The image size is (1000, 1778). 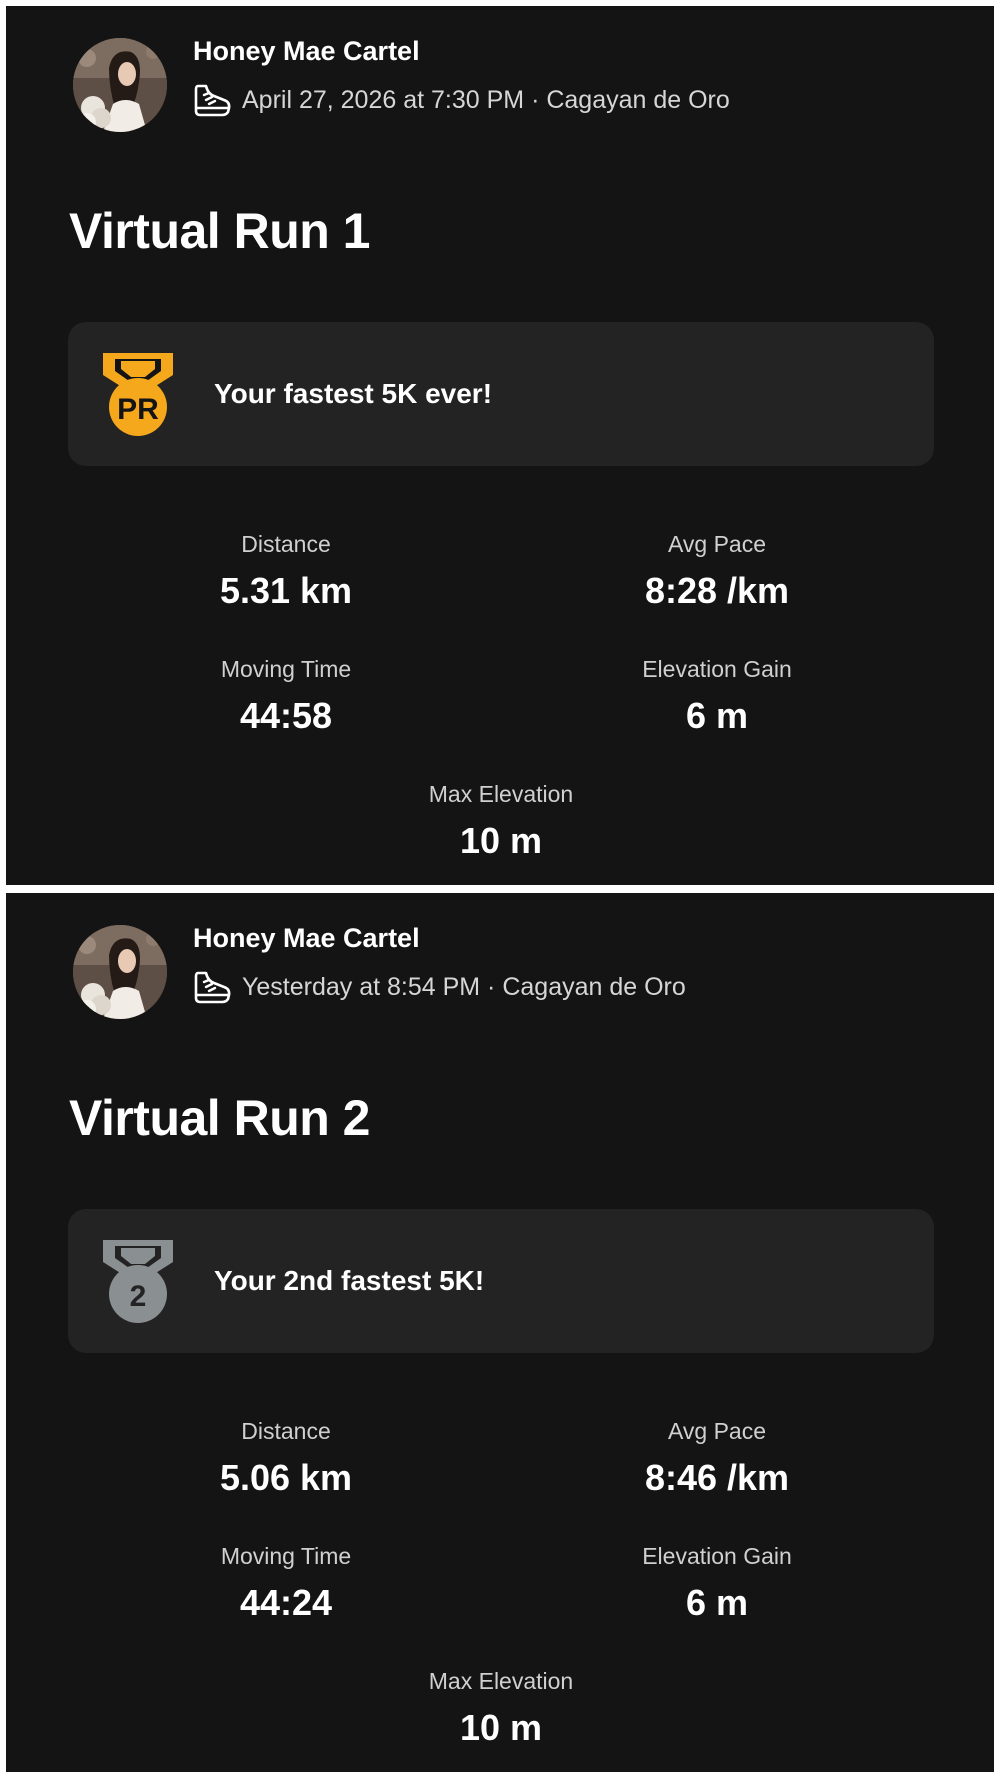 I want to click on activity-title: Virtual Run 2, so click(x=219, y=1118).